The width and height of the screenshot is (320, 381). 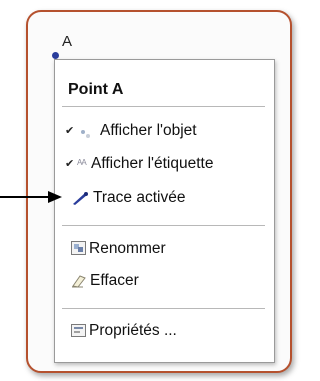 I want to click on point-label: A, so click(x=67, y=41).